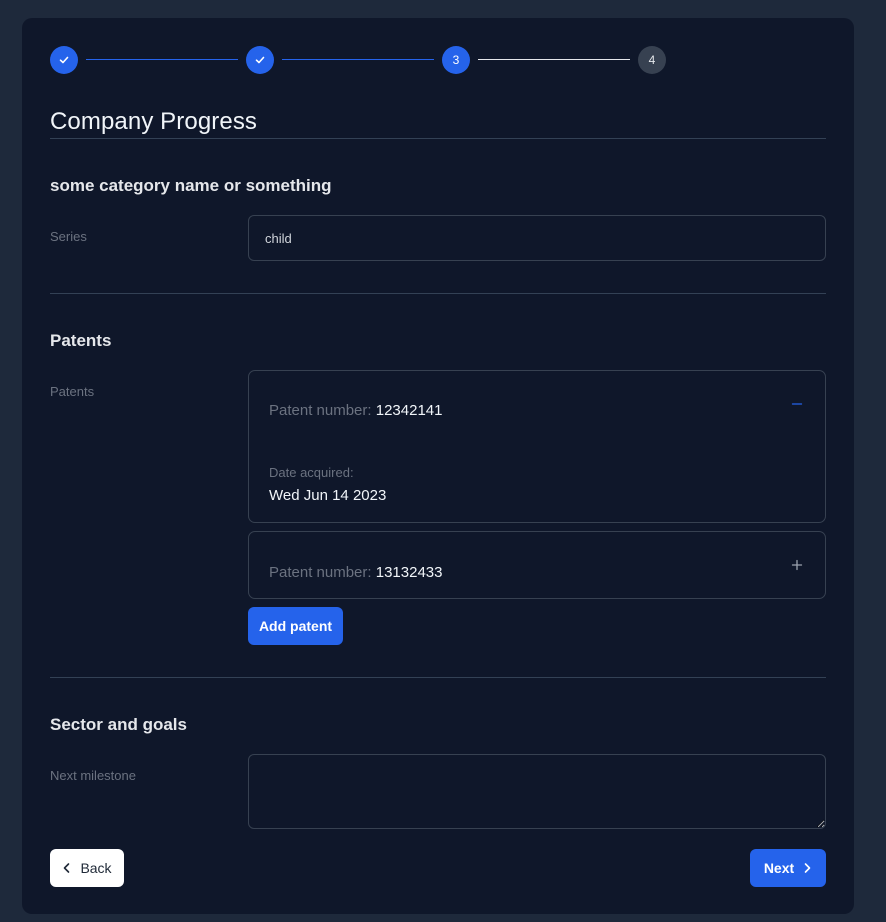 The image size is (886, 922). What do you see at coordinates (537, 565) in the screenshot?
I see `patent-card-collapsed: Patent number: 13132433` at bounding box center [537, 565].